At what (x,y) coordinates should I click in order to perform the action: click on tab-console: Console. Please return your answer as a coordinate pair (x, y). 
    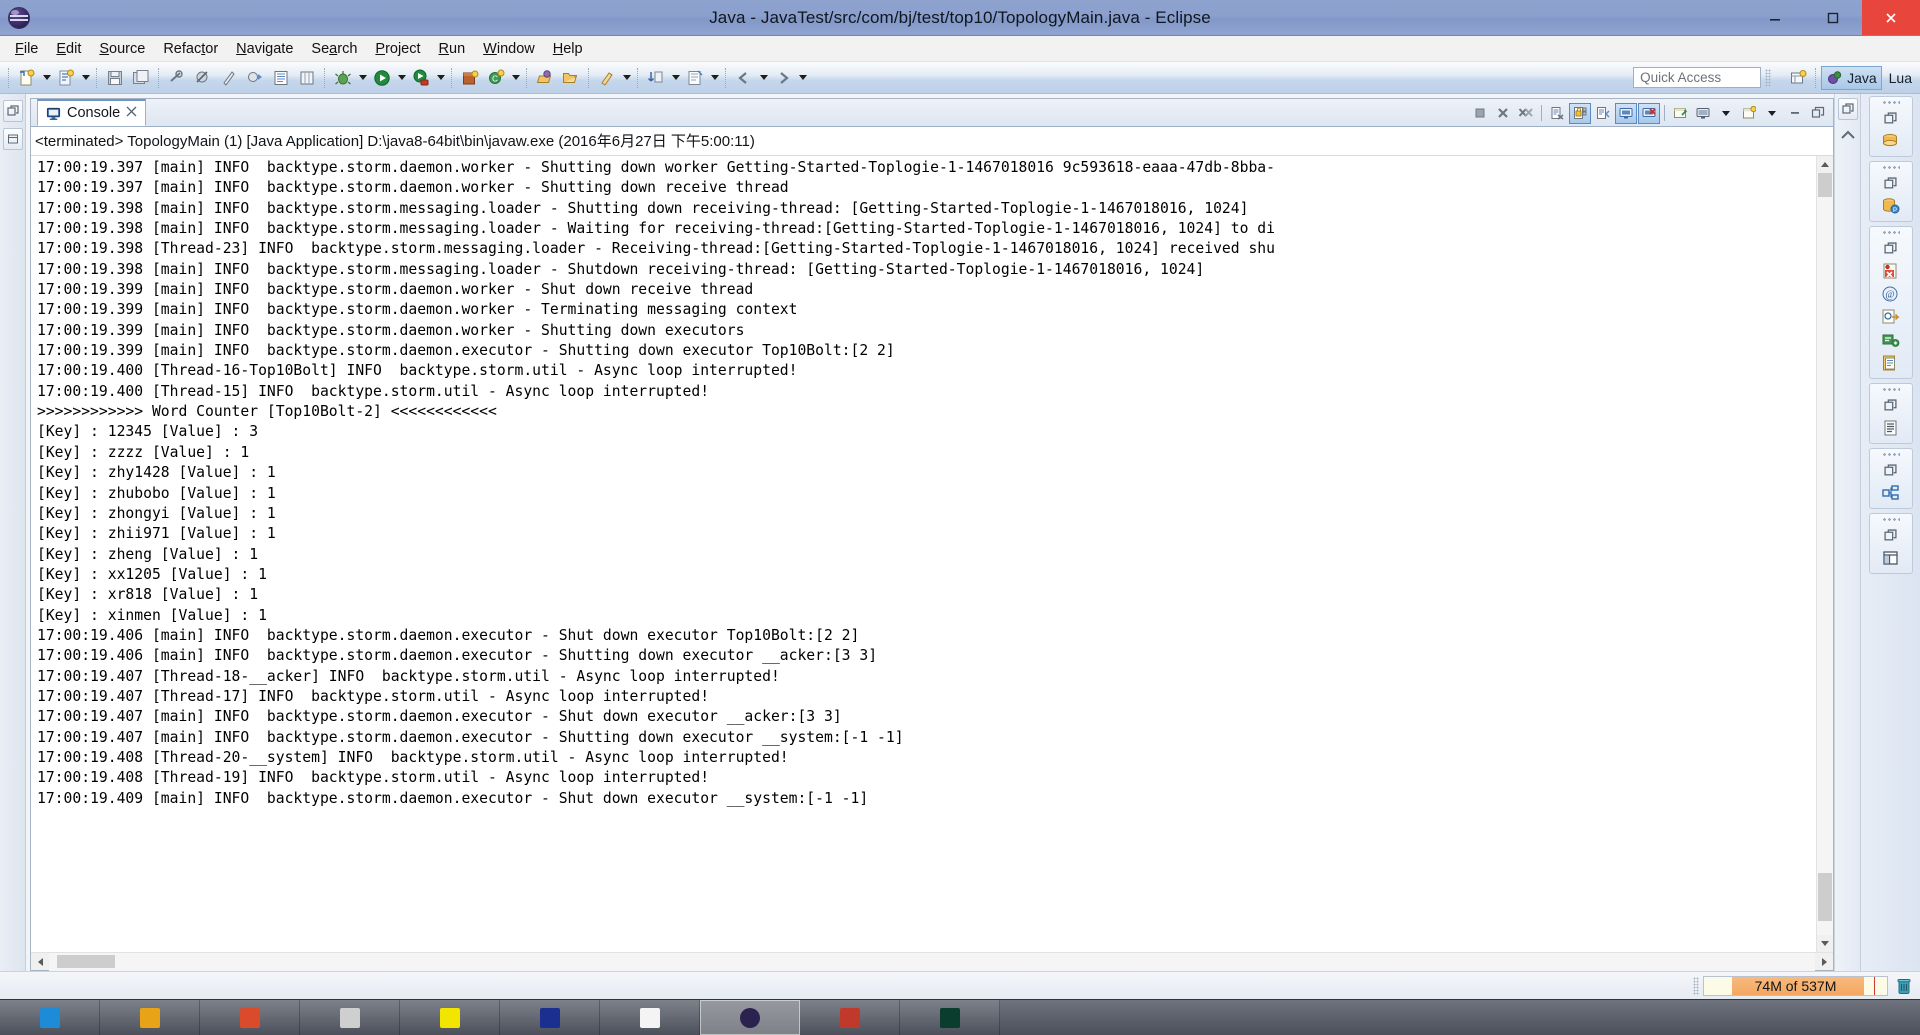
    Looking at the image, I should click on (92, 112).